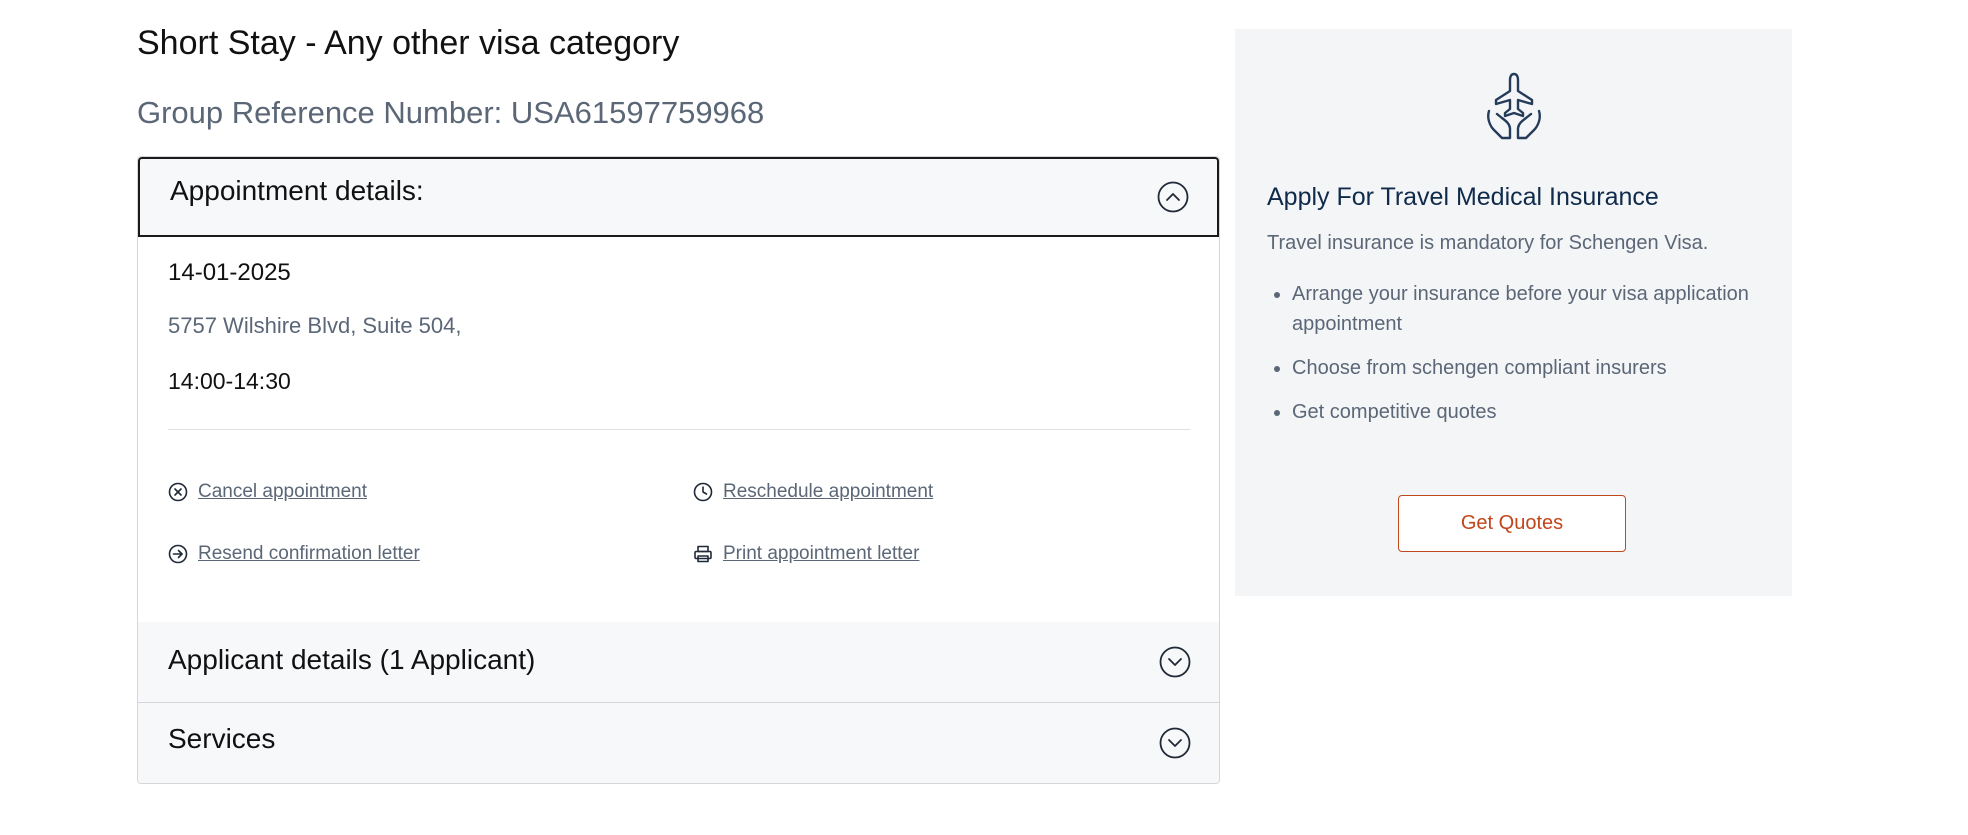 This screenshot has height=835, width=1968. I want to click on reschedule-appointment-link: Reschedule appointment, so click(813, 492).